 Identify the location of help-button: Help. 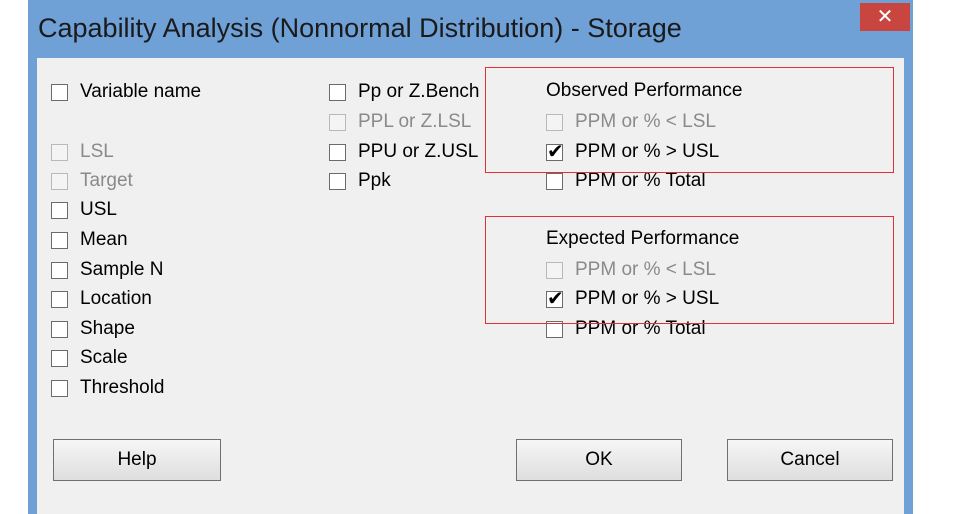
(137, 460).